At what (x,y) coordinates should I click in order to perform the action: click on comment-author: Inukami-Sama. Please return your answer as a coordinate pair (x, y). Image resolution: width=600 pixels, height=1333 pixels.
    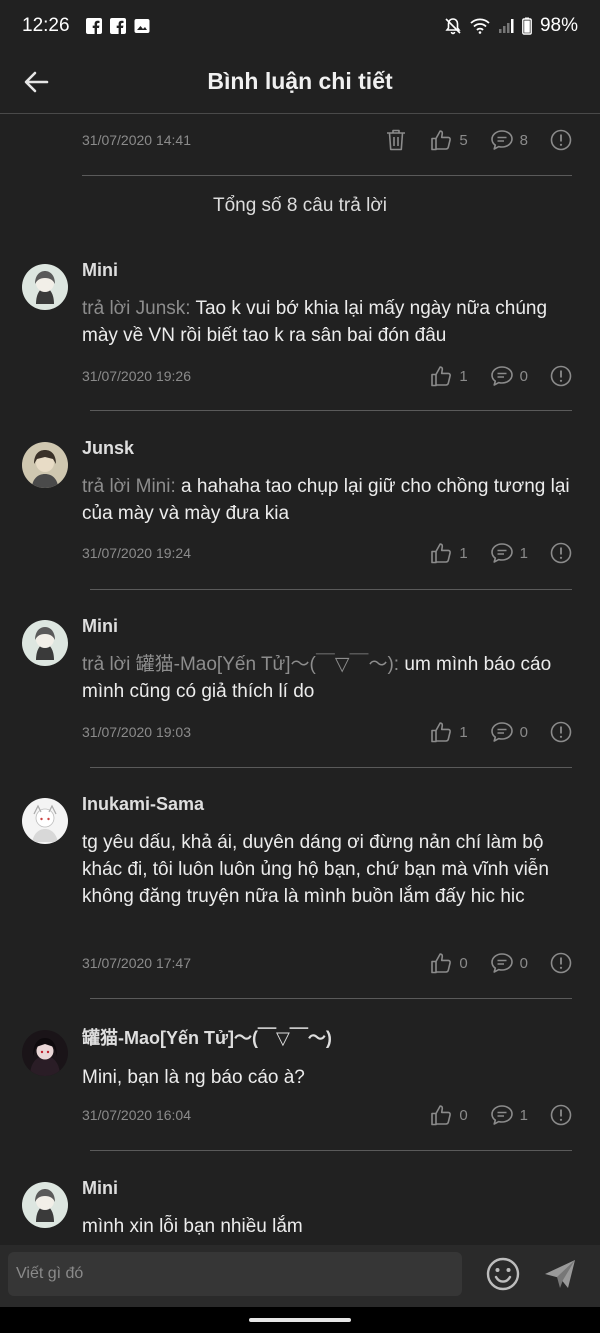
    Looking at the image, I should click on (143, 804).